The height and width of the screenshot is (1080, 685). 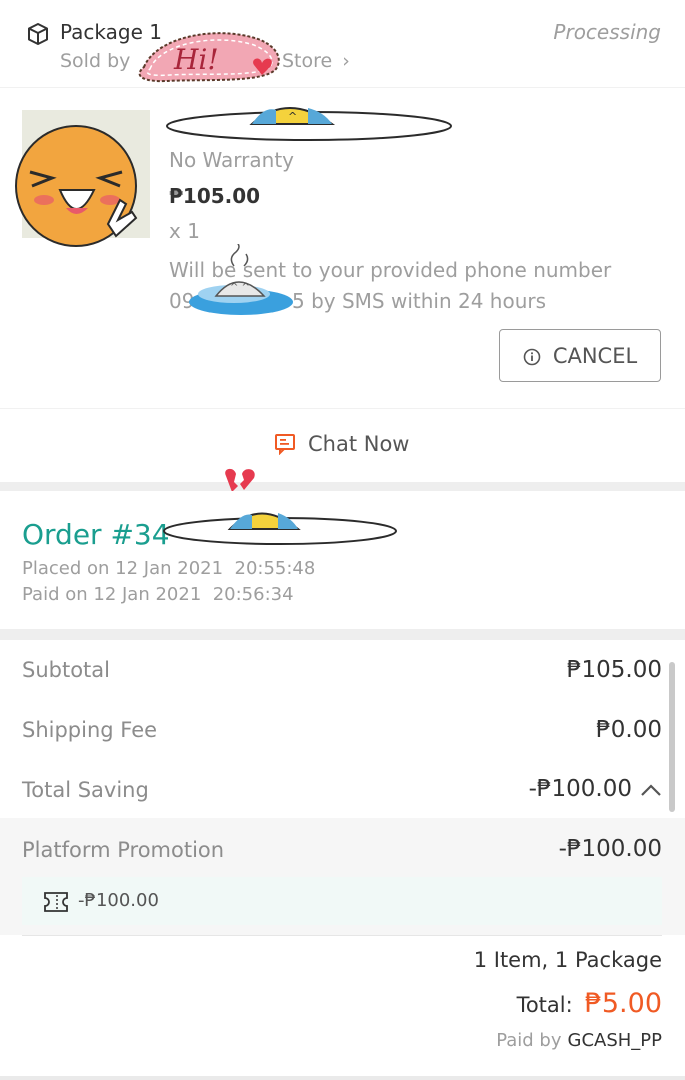 I want to click on platform-promotion-value: -₱100.00, so click(x=610, y=849).